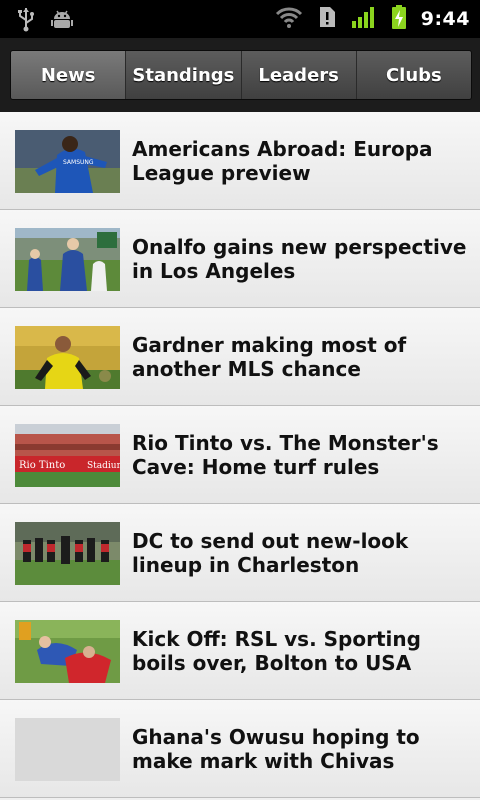 This screenshot has width=480, height=800. Describe the element at coordinates (282, 160) in the screenshot. I see `news-title: Americans Abroad: Europa League preview` at that location.